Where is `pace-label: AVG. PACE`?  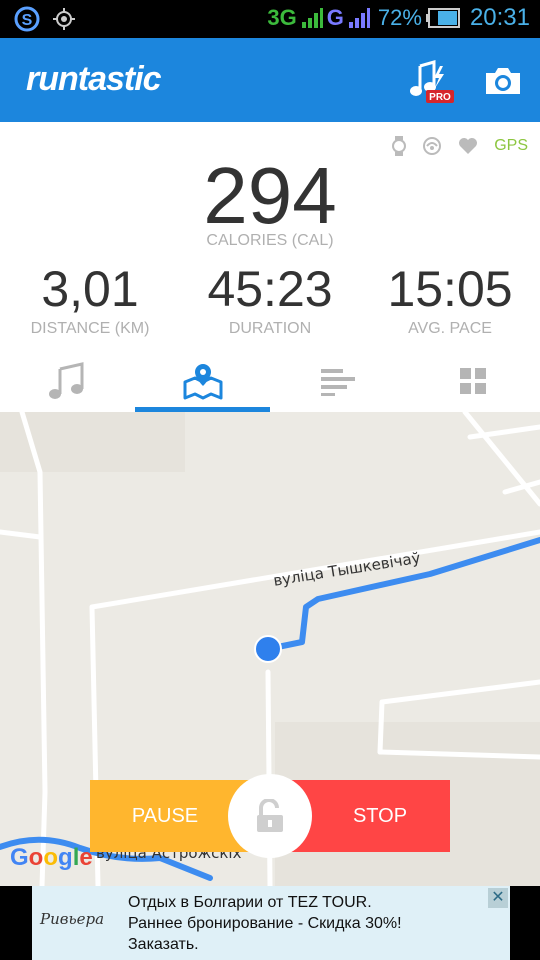 pace-label: AVG. PACE is located at coordinates (450, 328).